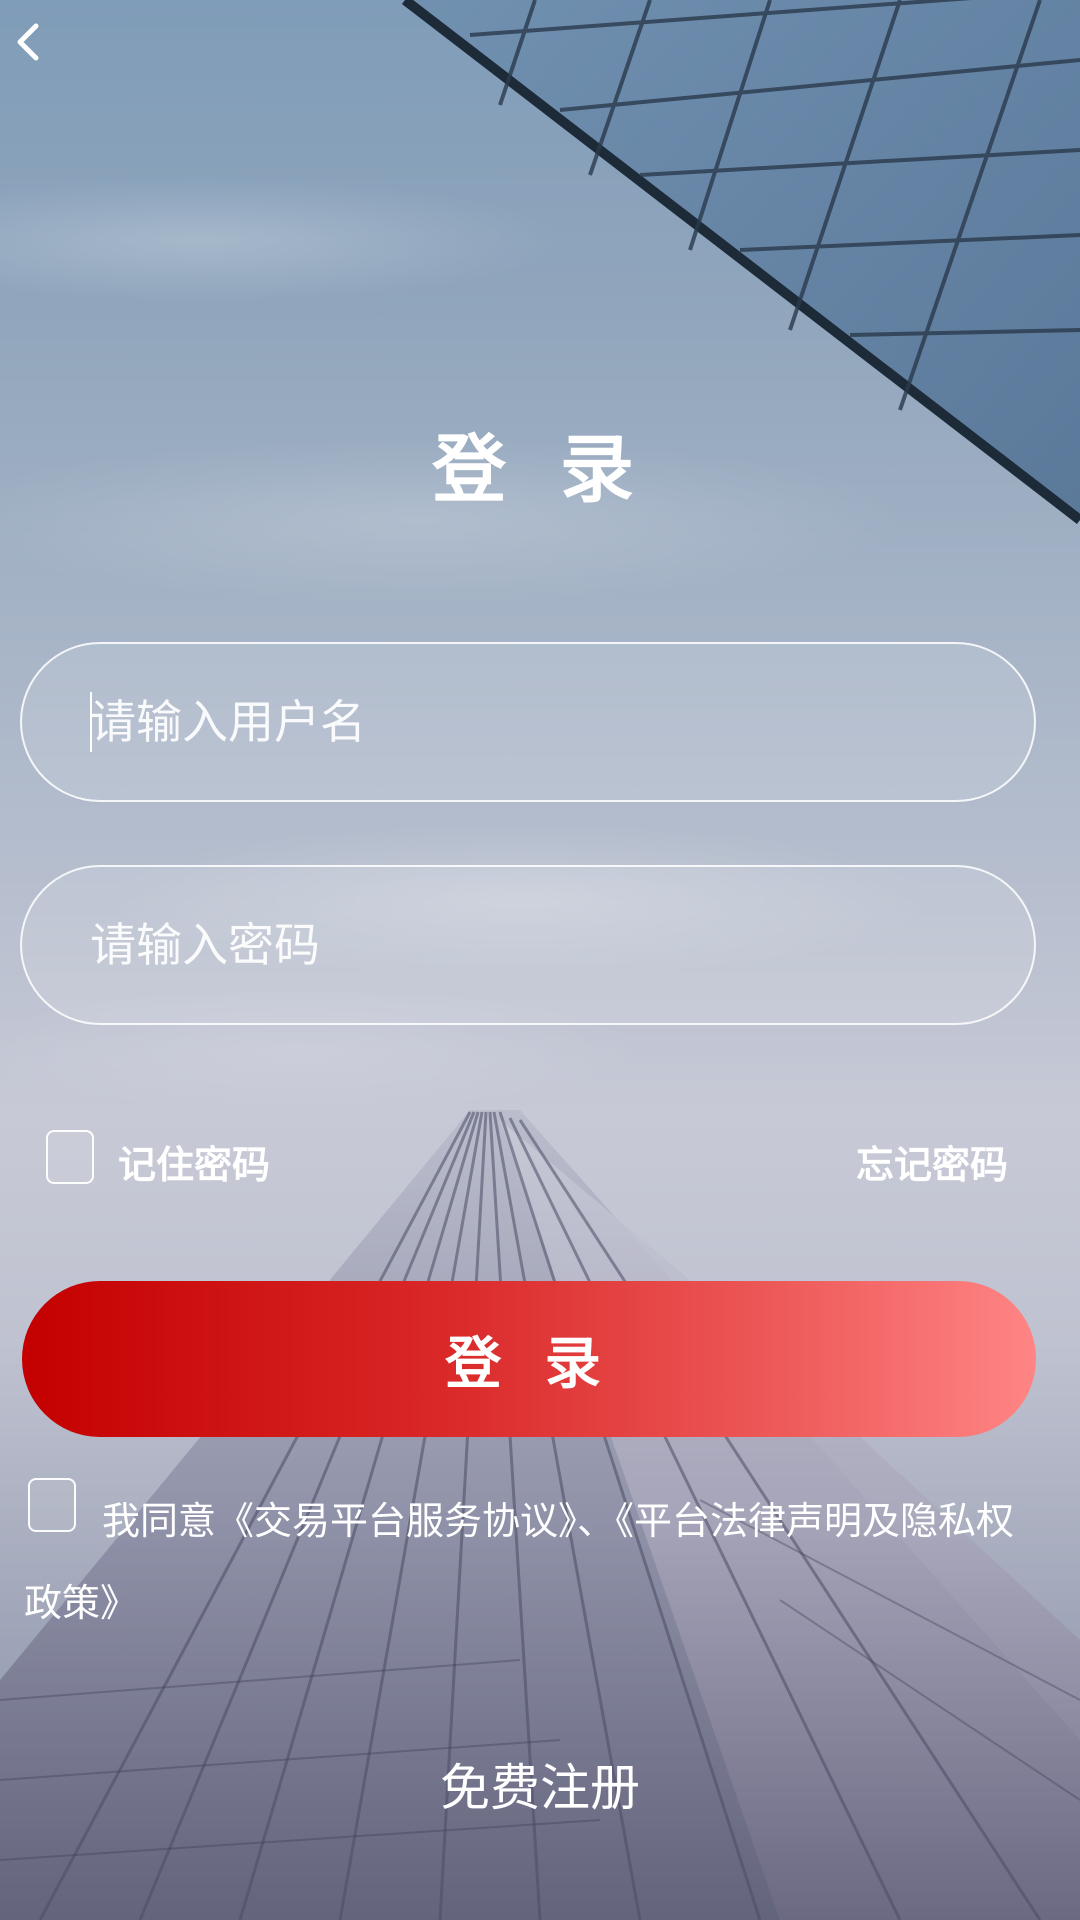 This screenshot has height=1920, width=1080. I want to click on agreement-prefix: 我同意, so click(159, 1521).